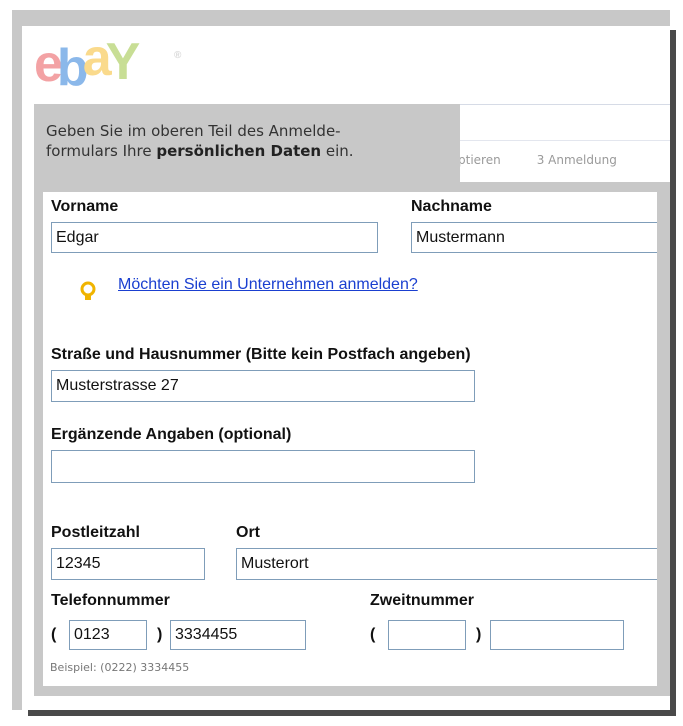 Image resolution: width=683 pixels, height=726 pixels. Describe the element at coordinates (373, 634) in the screenshot. I see `zweitnummer-paren-open: (` at that location.